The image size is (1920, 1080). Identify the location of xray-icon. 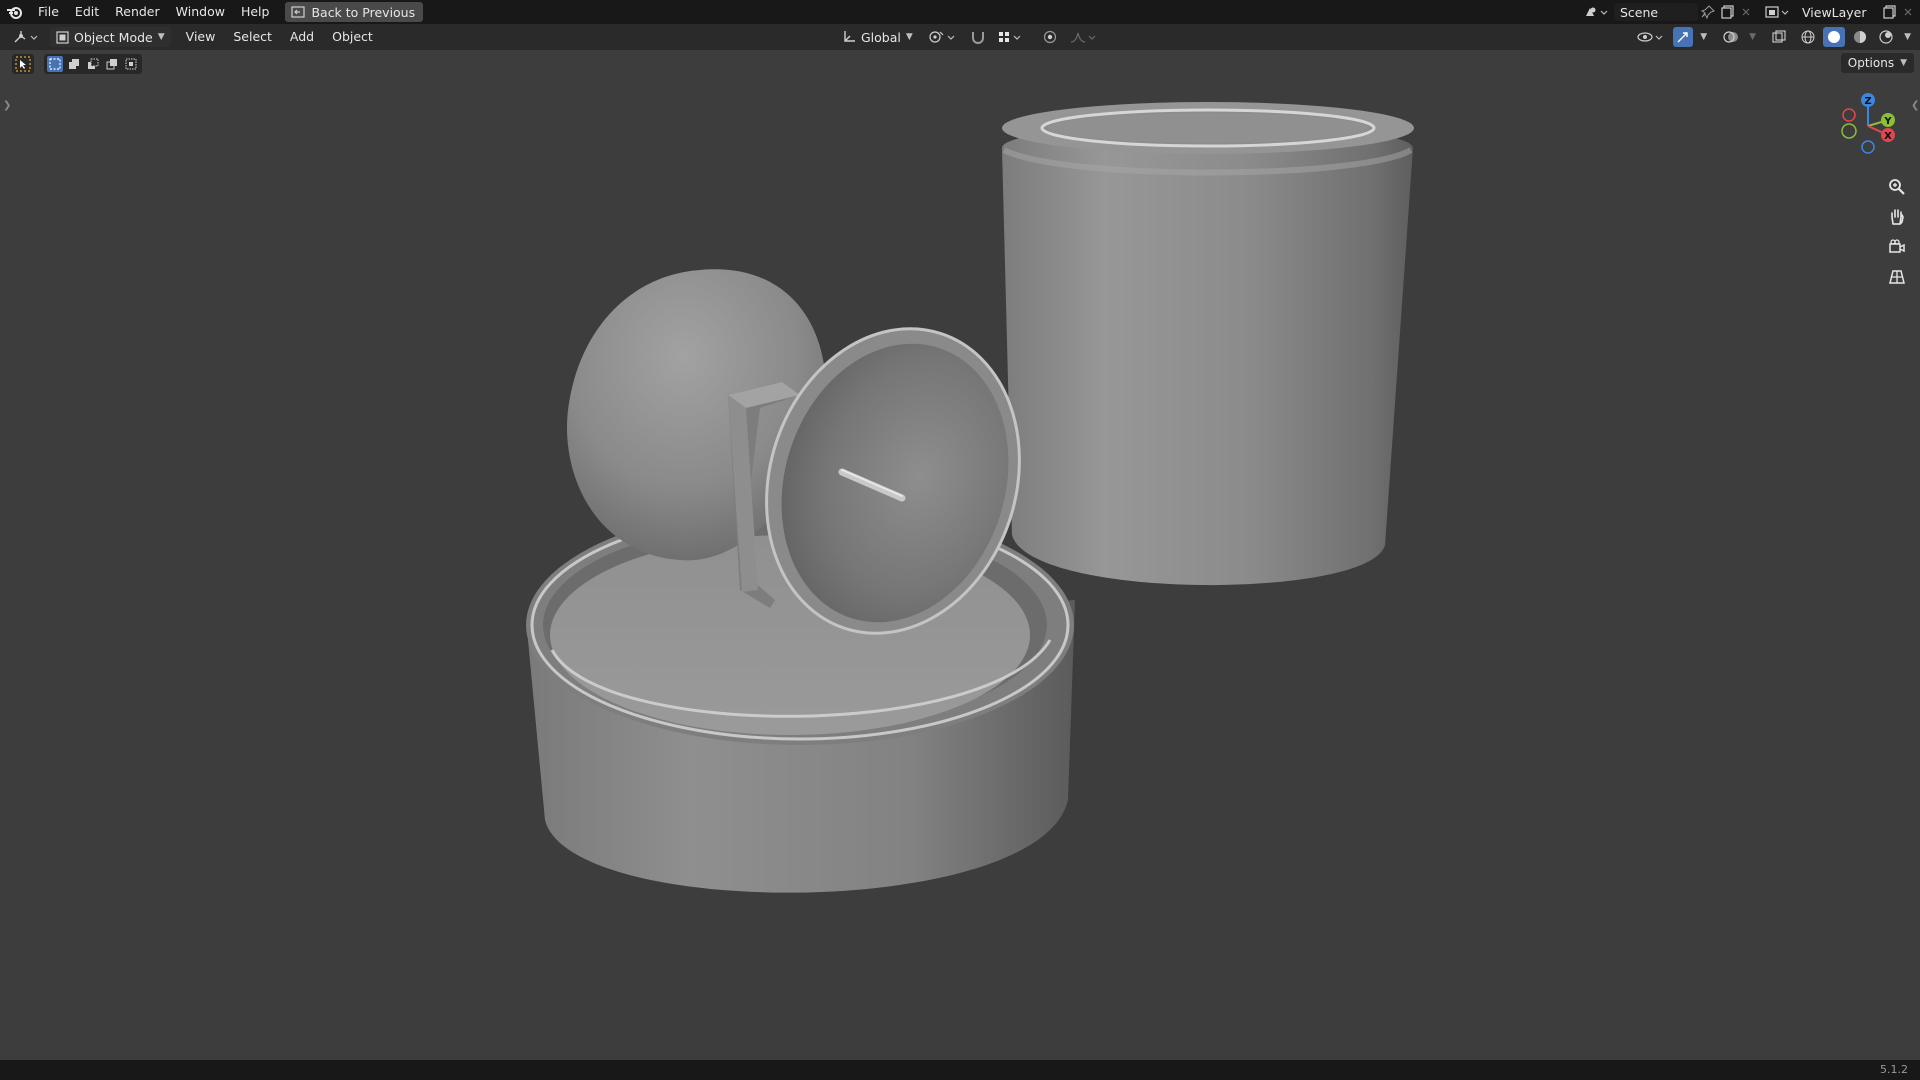
(1779, 36).